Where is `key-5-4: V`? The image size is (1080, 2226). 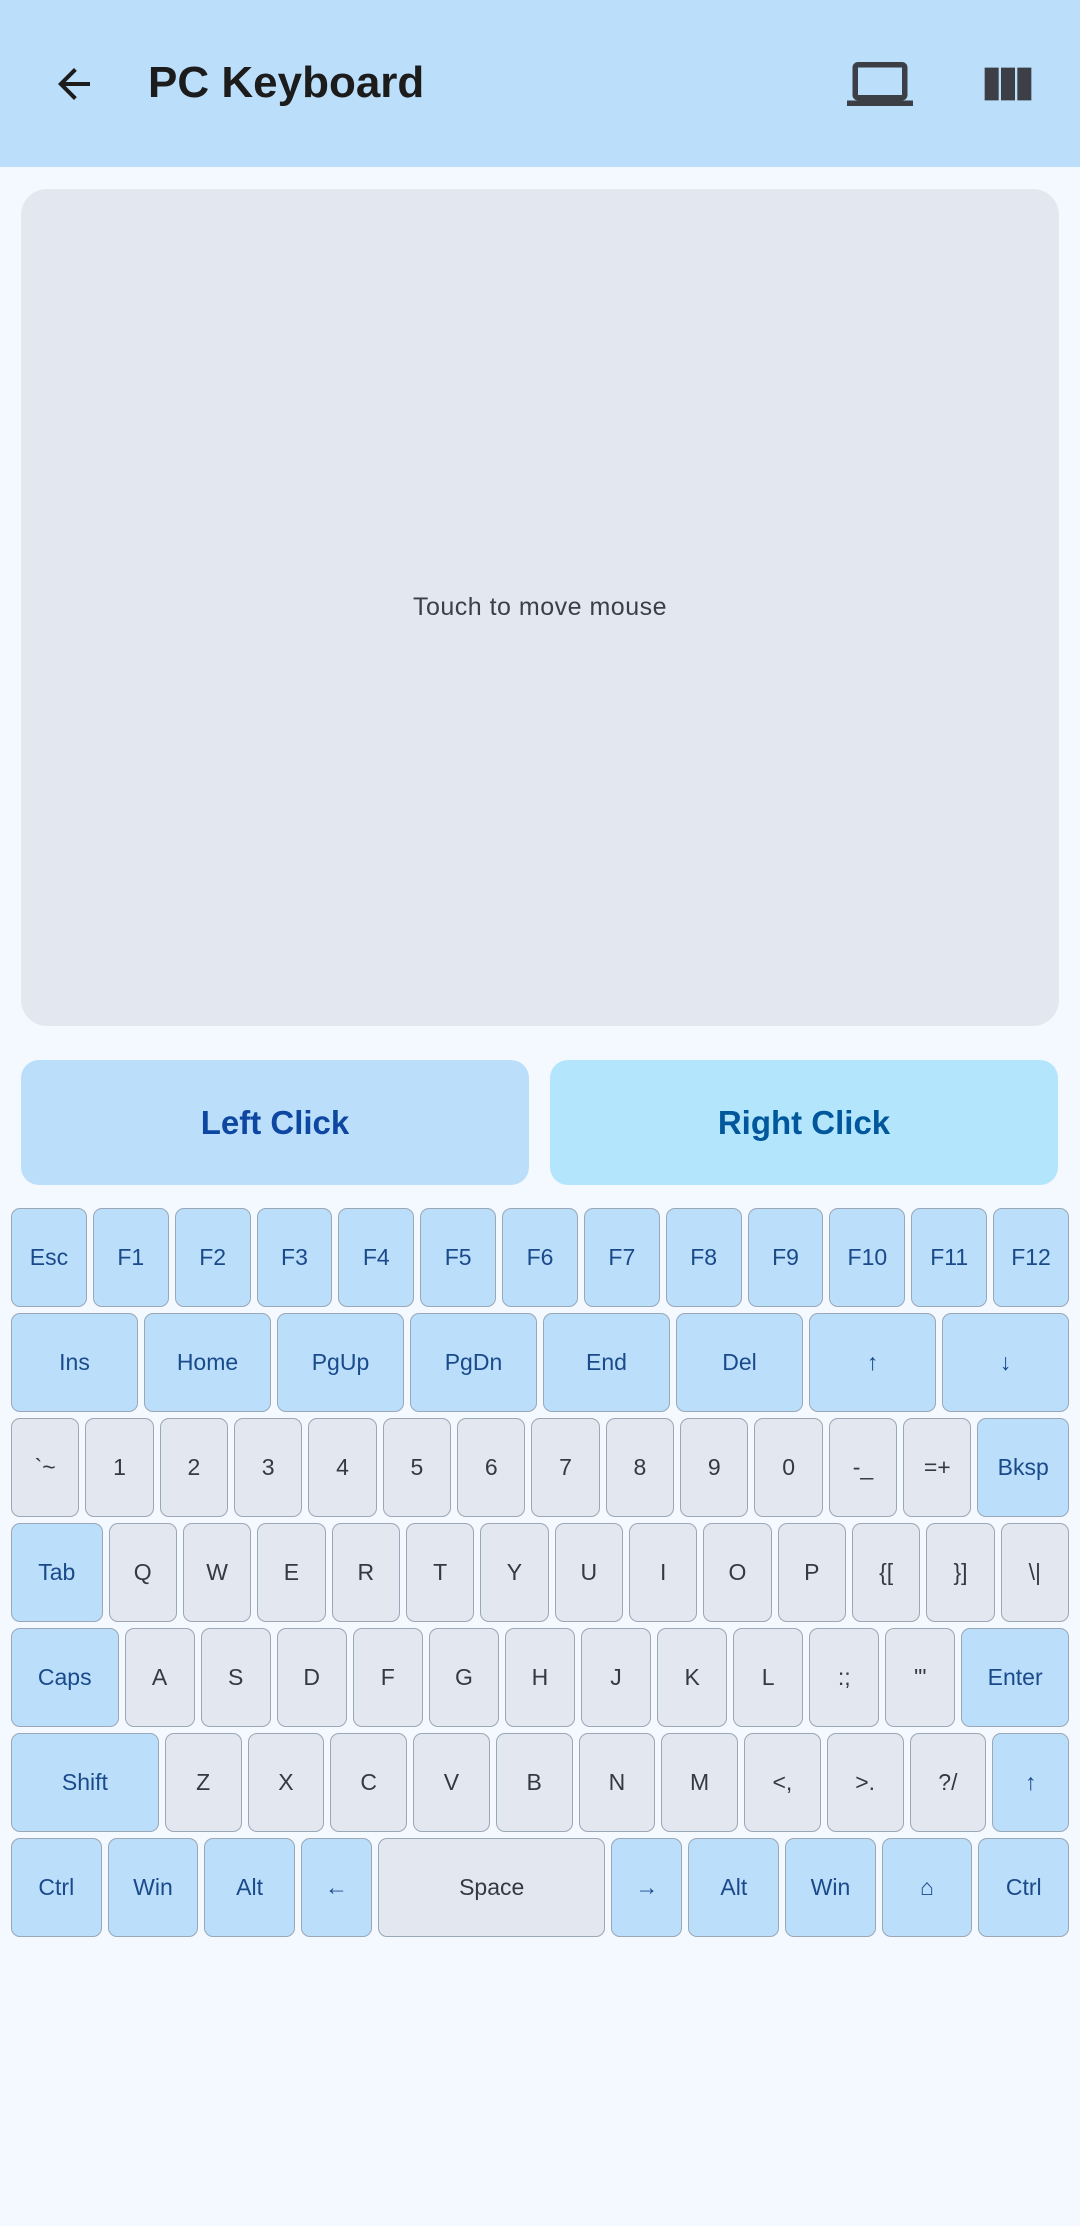
key-5-4: V is located at coordinates (451, 1782).